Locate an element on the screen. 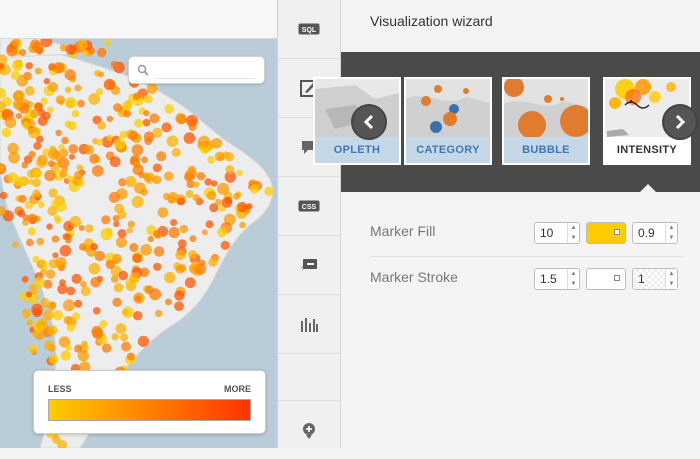 Image resolution: width=700 pixels, height=459 pixels. marker-fill-label: Marker Fill is located at coordinates (403, 231).